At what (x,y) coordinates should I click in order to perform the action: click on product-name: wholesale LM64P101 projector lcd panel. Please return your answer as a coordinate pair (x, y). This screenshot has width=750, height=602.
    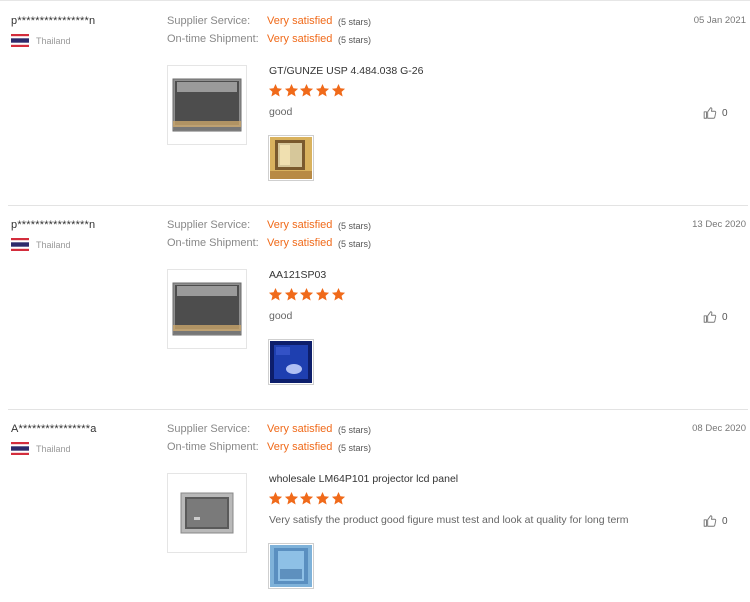
    Looking at the image, I should click on (363, 479).